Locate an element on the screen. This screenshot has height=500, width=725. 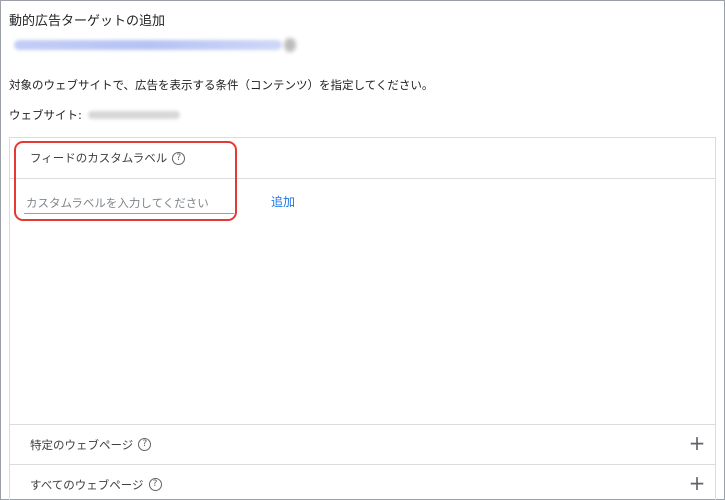
section-specific-webpages: 特定のウェブページ ? + is located at coordinates (362, 444).